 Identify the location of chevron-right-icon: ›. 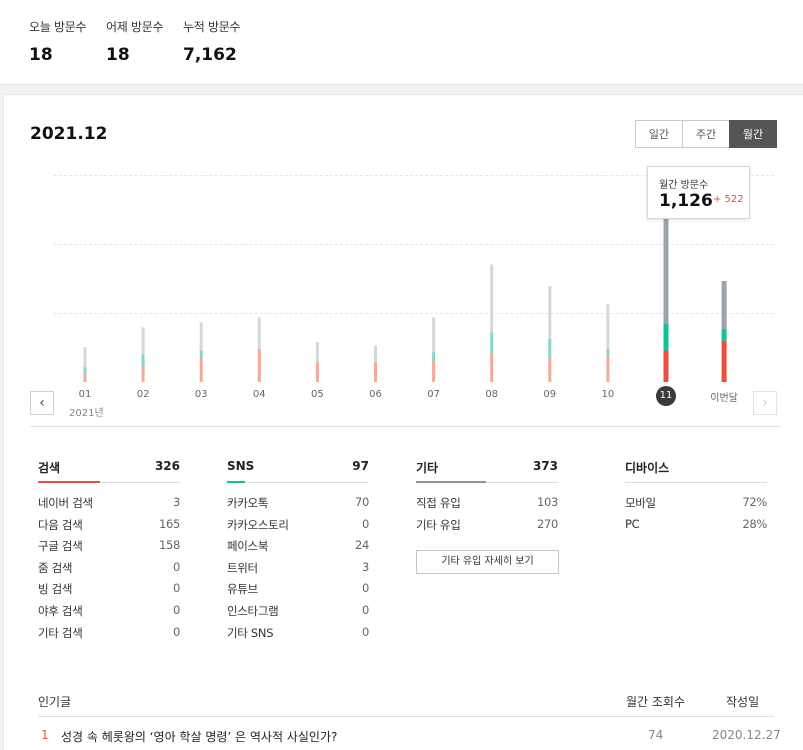
(765, 403).